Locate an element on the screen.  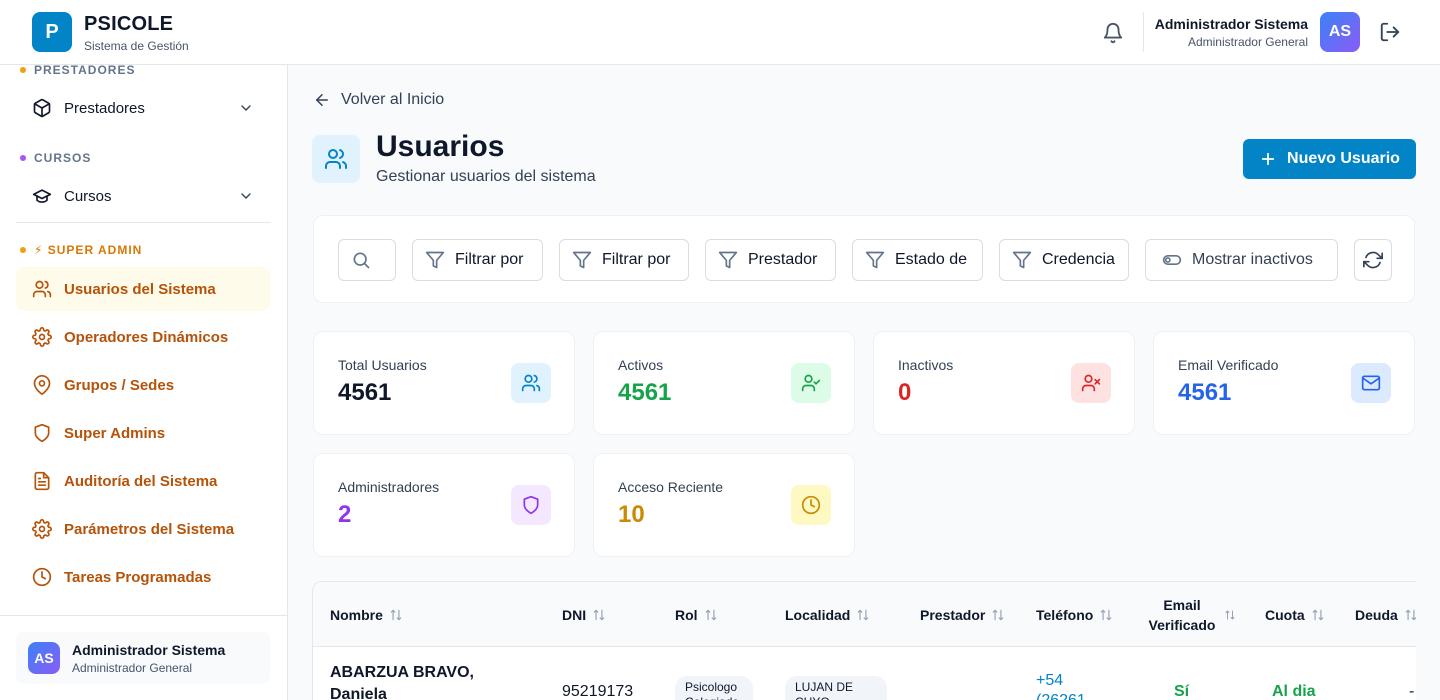
column-label: DNI is located at coordinates (574, 614).